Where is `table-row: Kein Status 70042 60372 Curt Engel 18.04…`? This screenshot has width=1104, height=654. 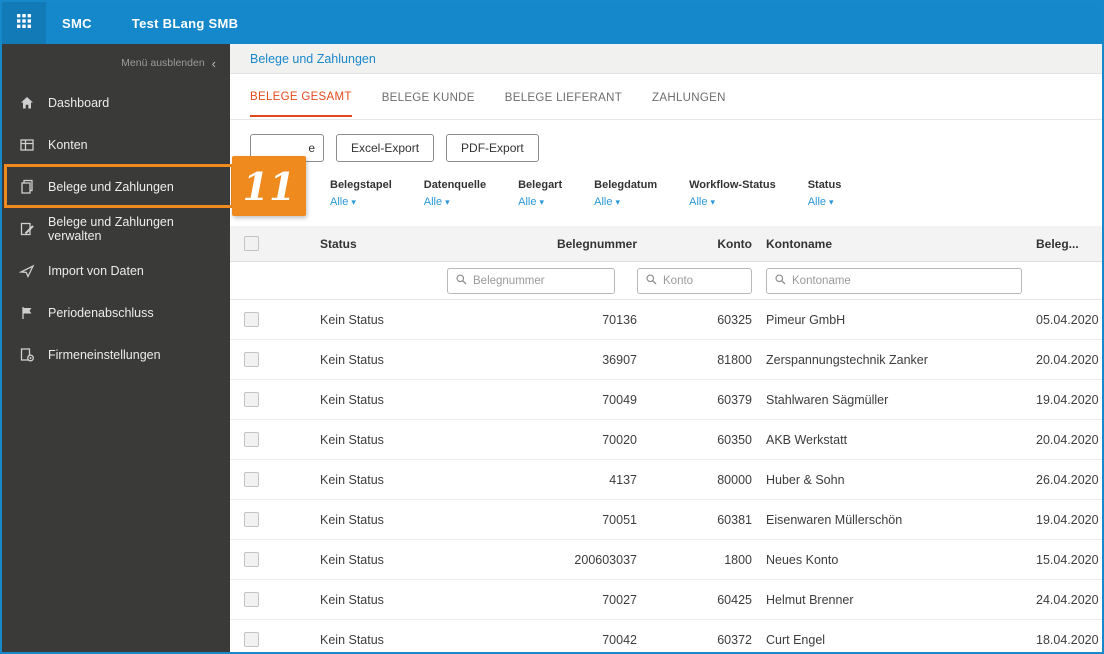
table-row: Kein Status 70042 60372 Curt Engel 18.04… is located at coordinates (666, 636).